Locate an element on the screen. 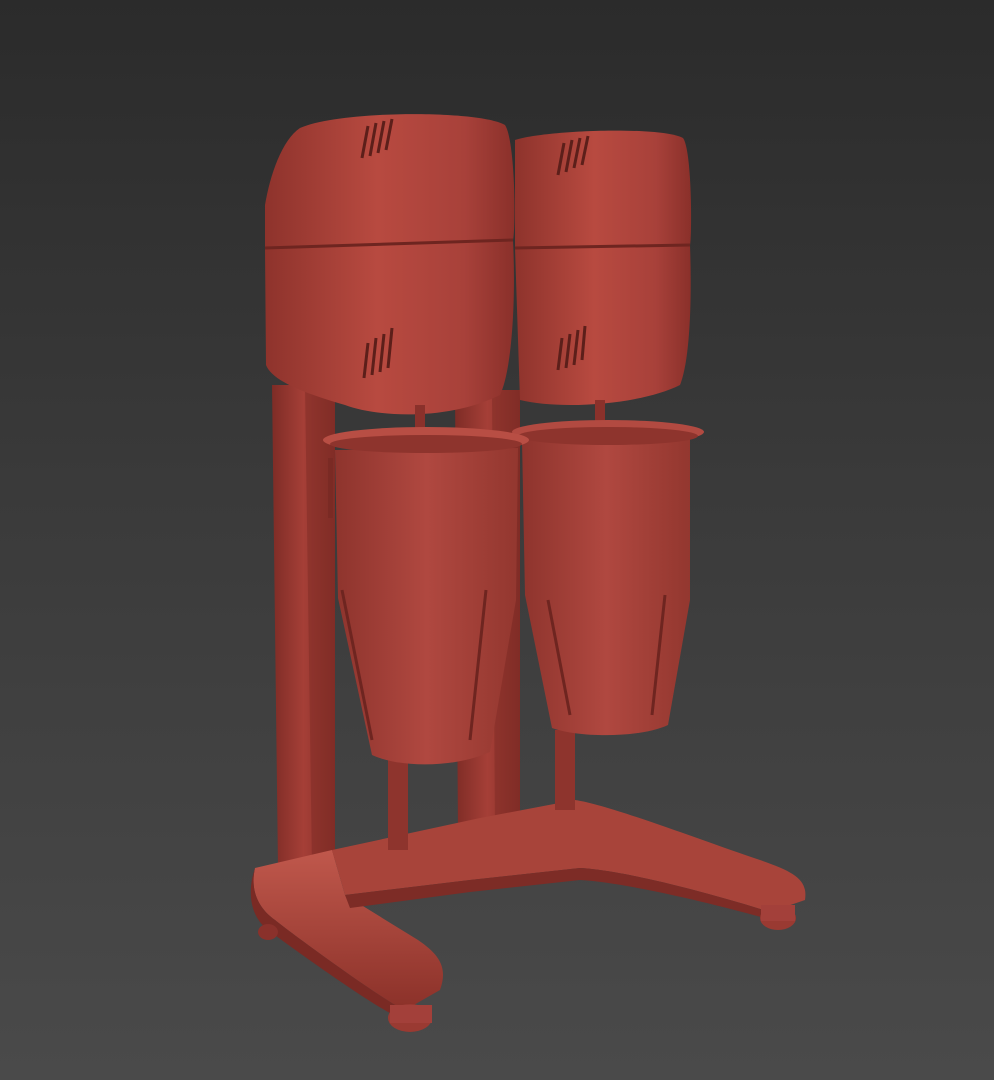 The width and height of the screenshot is (994, 1080). front-support-right is located at coordinates (565, 770).